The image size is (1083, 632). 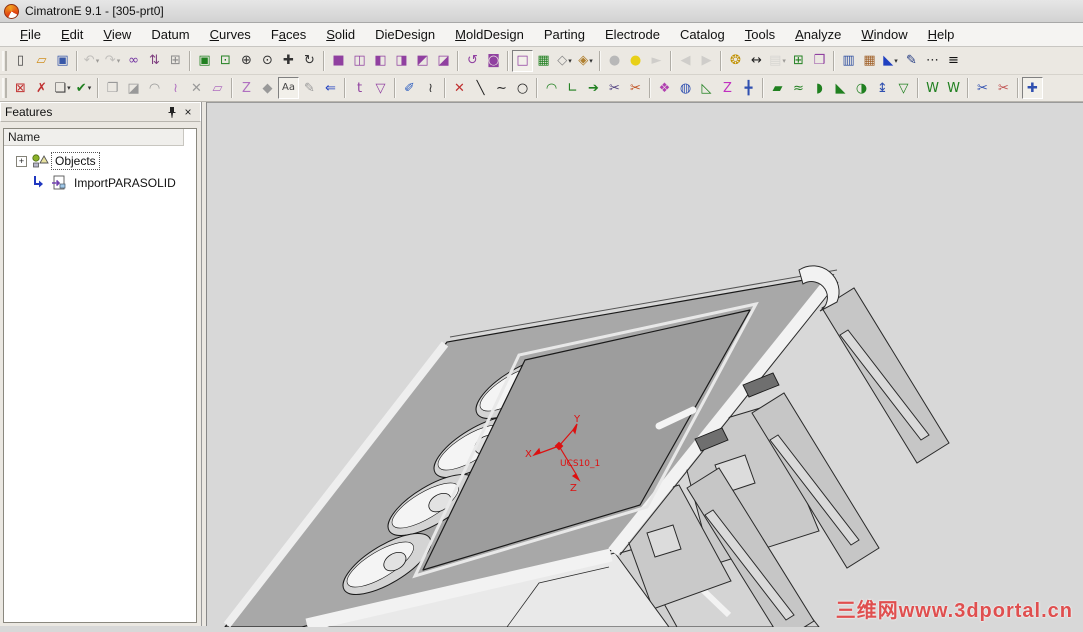 I want to click on line-style-icon: ⋯, so click(x=932, y=61).